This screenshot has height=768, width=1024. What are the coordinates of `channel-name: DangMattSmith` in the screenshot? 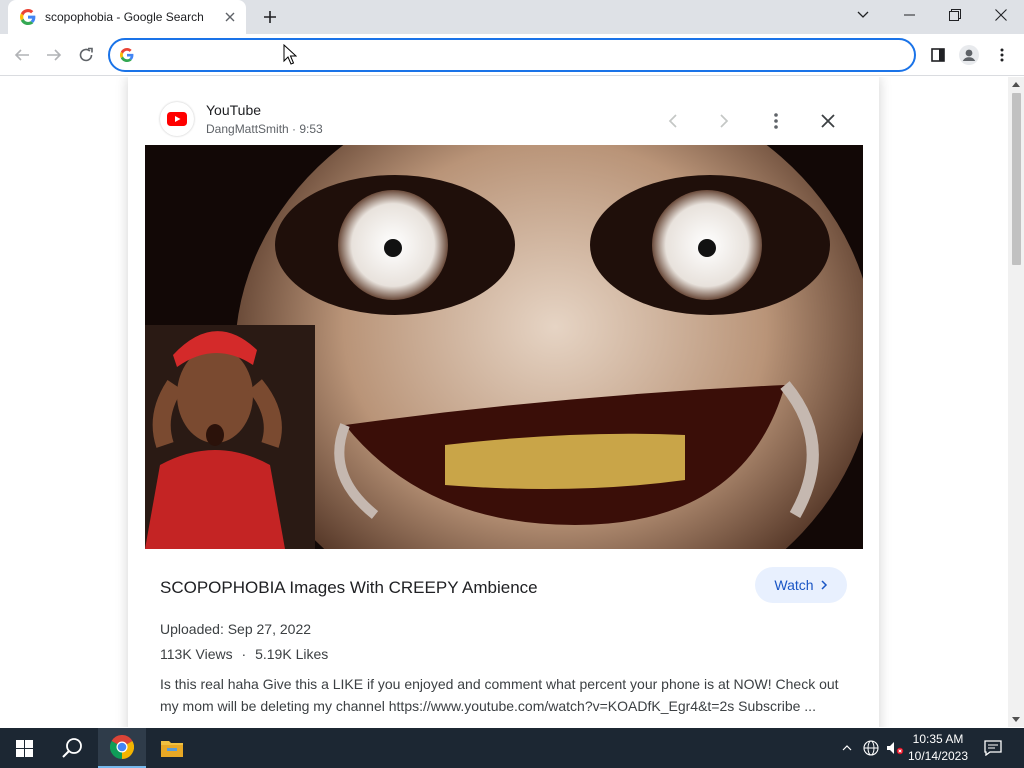 It's located at (247, 129).